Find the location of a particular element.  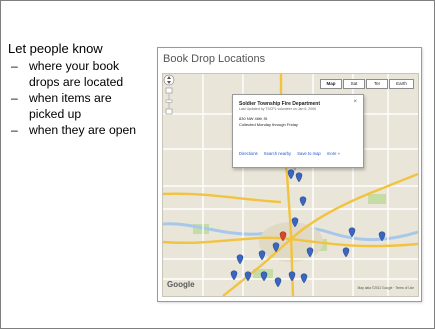

info-window-hours: Collected Monday through Friday is located at coordinates (268, 124).